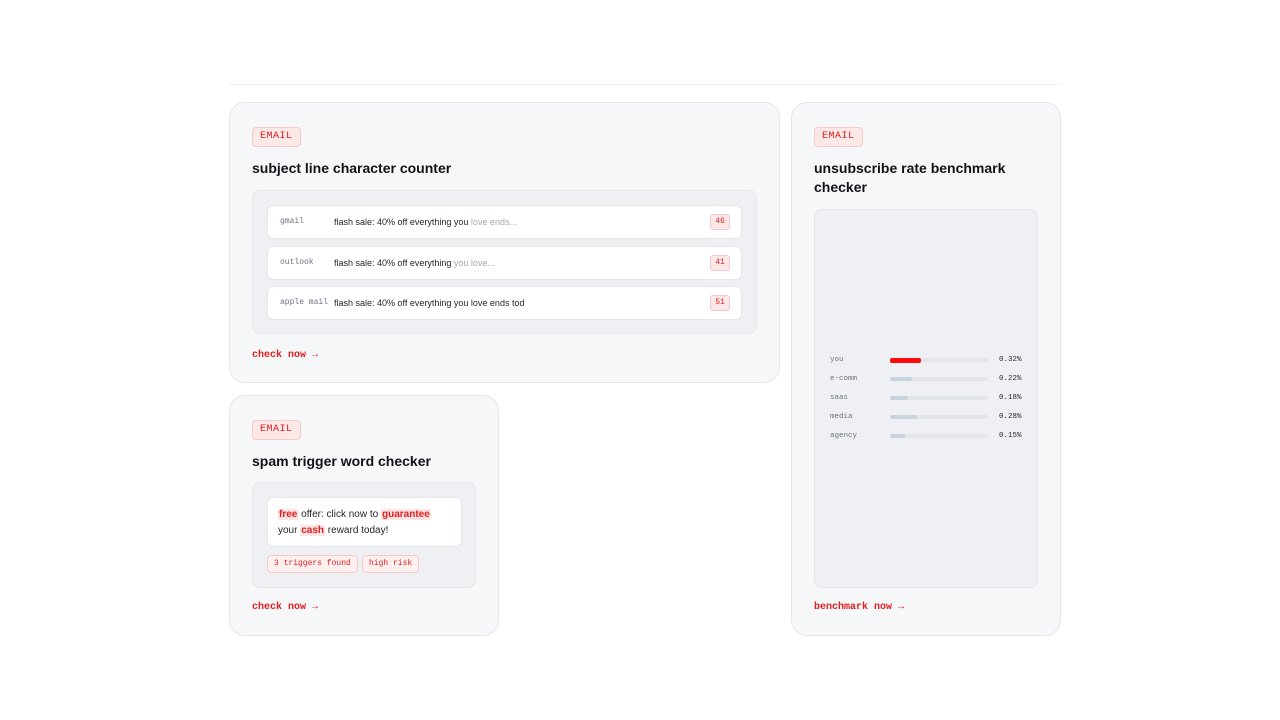 The width and height of the screenshot is (1280, 720). Describe the element at coordinates (1010, 417) in the screenshot. I see `benchmark-value: 0.28%` at that location.